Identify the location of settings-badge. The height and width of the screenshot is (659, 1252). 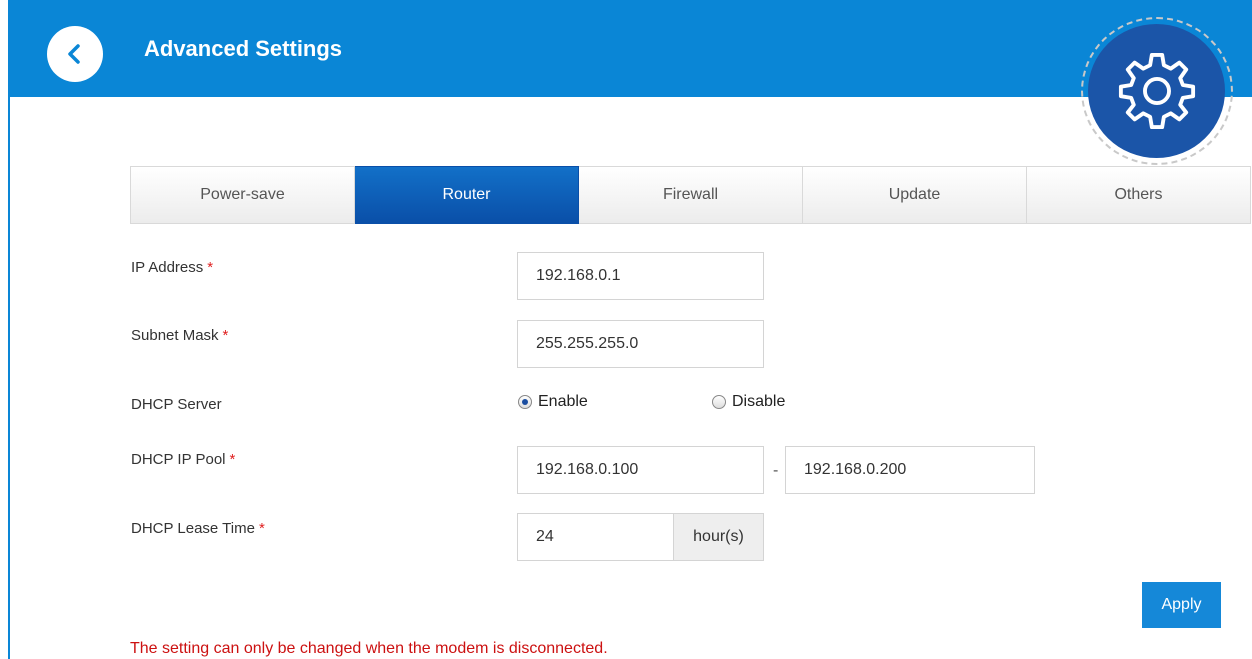
(1156, 91).